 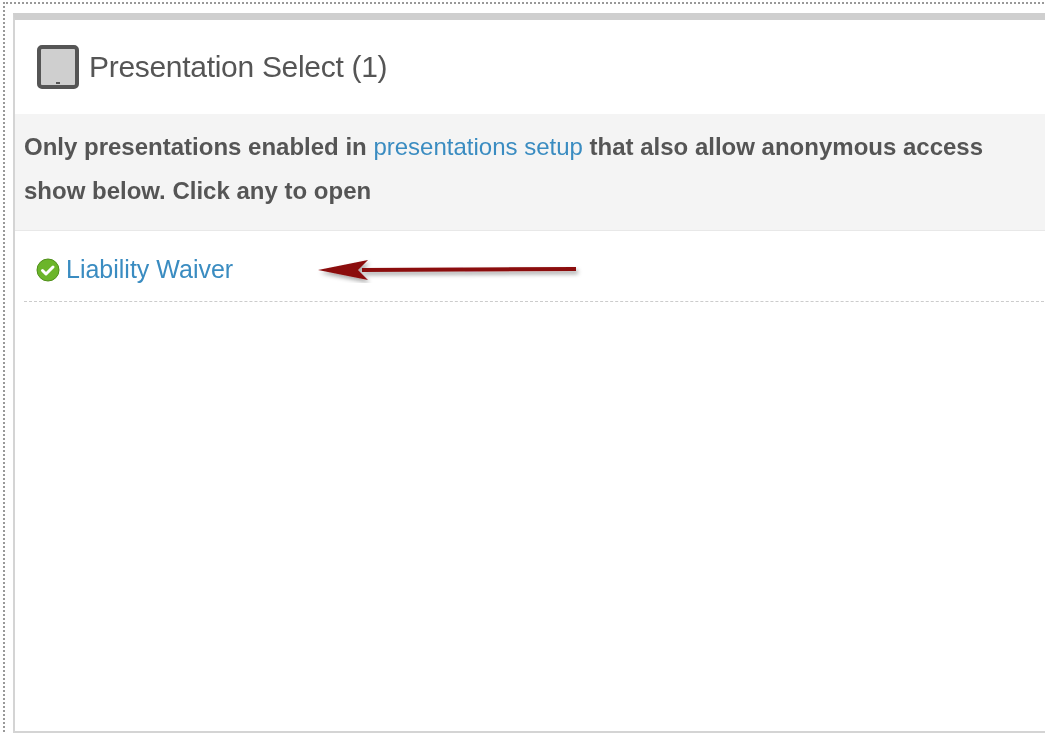 What do you see at coordinates (238, 67) in the screenshot?
I see `panel-title: Presentation Select (1)` at bounding box center [238, 67].